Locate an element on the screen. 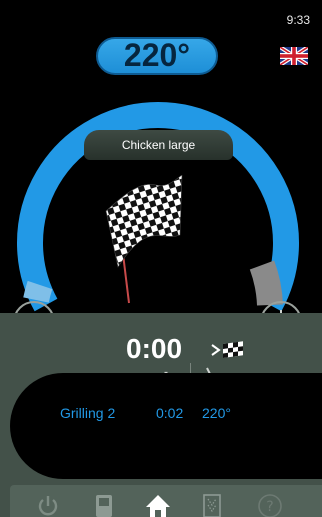 The height and width of the screenshot is (517, 322). home-button is located at coordinates (158, 504).